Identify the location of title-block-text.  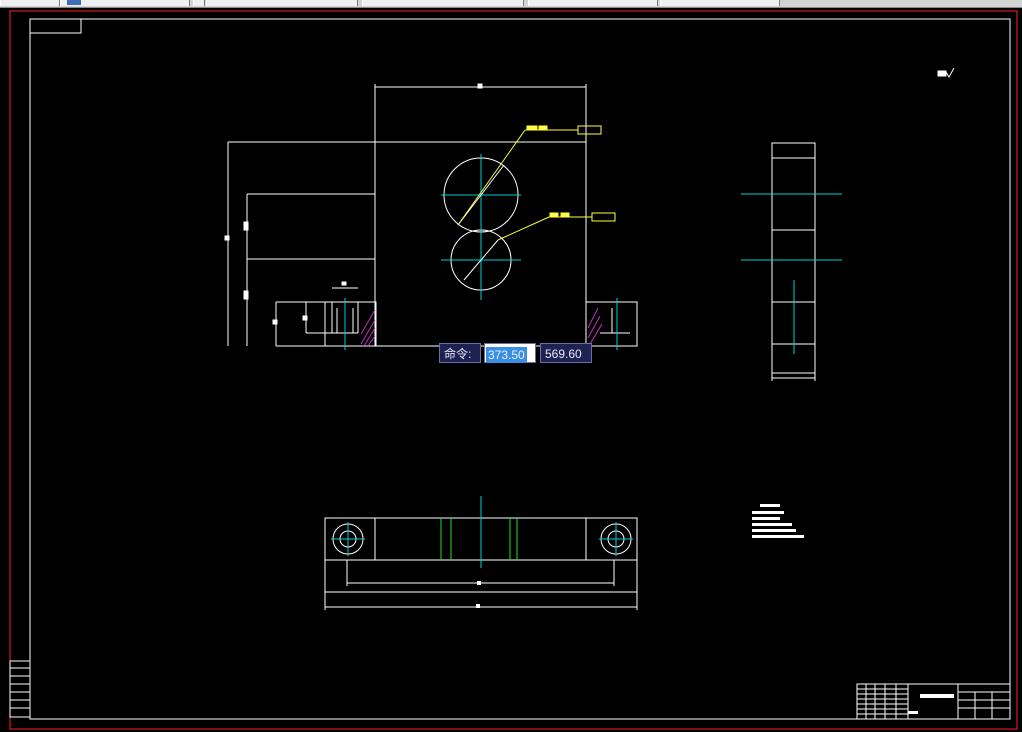
(931, 704).